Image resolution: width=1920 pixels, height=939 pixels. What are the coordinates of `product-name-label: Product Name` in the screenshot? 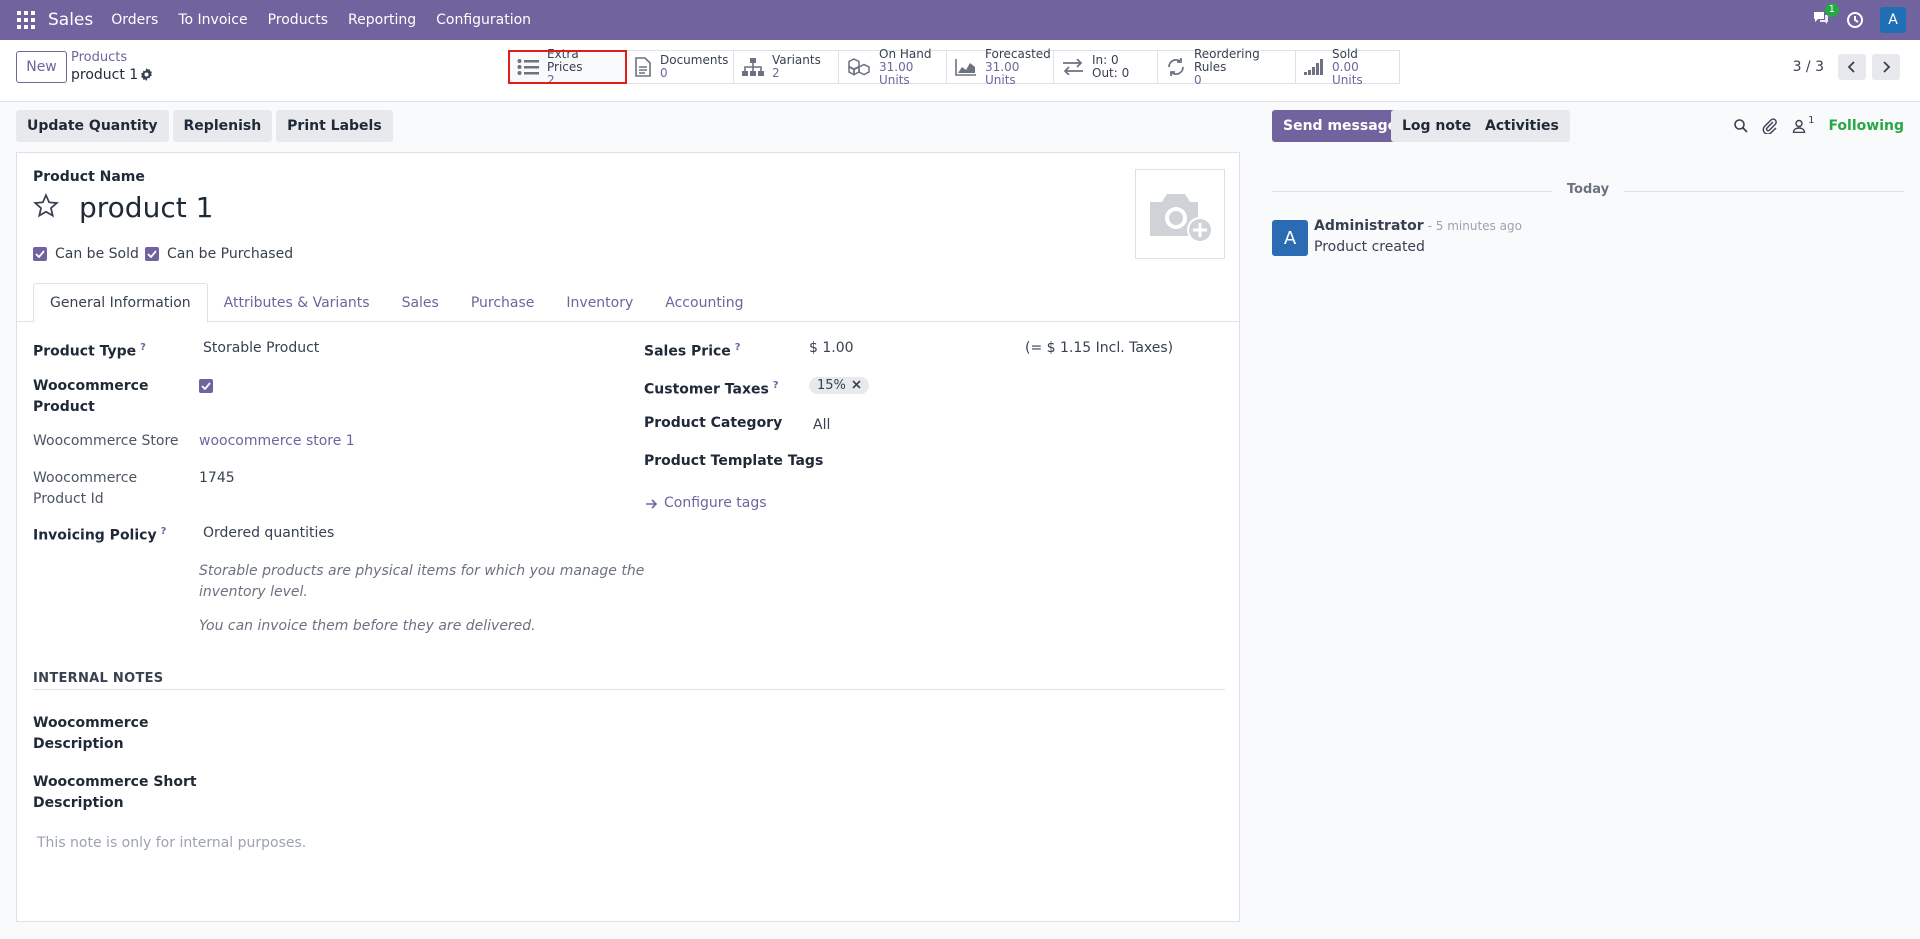 It's located at (89, 177).